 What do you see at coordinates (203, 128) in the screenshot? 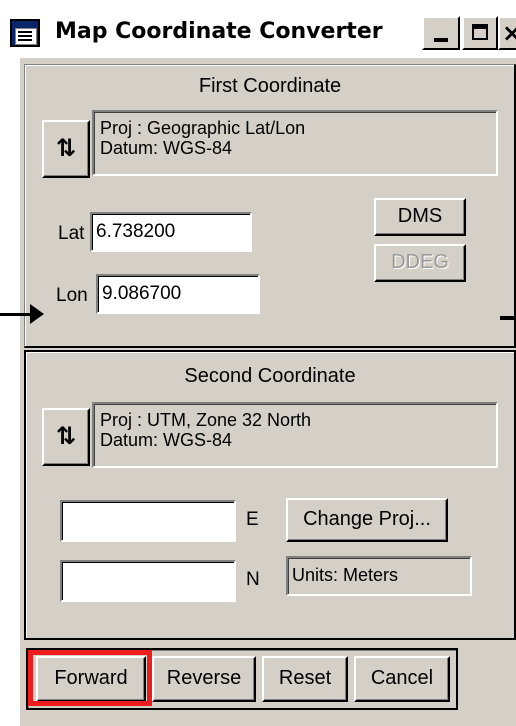
I see `first-proj-line: Proj : Geographic Lat/Lon` at bounding box center [203, 128].